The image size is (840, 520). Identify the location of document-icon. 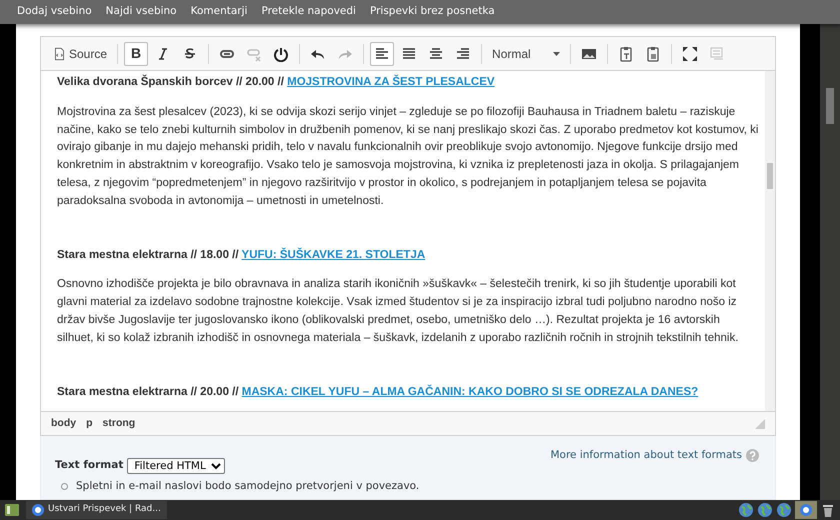
(59, 53).